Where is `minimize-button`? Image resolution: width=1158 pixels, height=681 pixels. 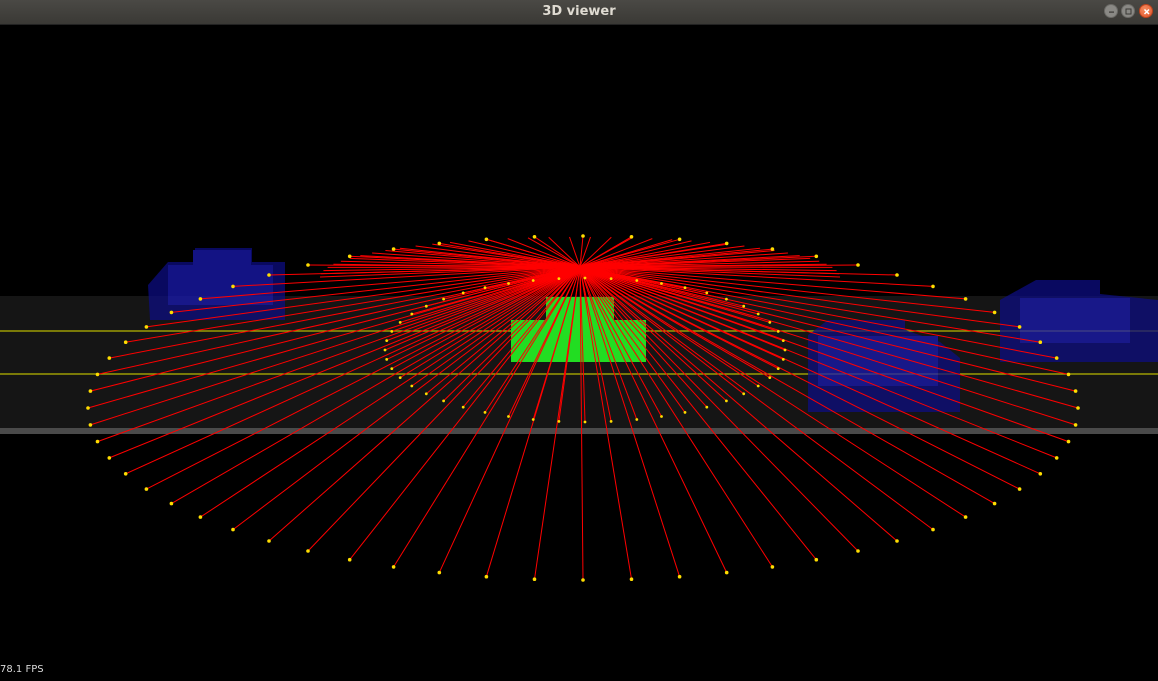 minimize-button is located at coordinates (1111, 11).